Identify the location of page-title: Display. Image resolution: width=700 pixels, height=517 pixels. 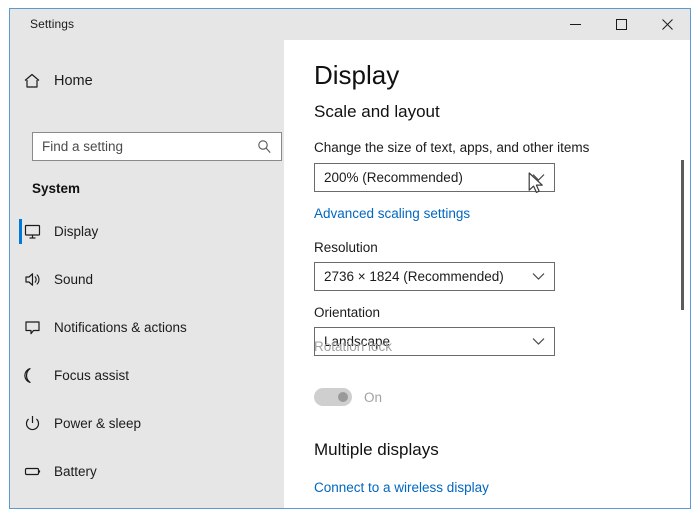
(357, 75).